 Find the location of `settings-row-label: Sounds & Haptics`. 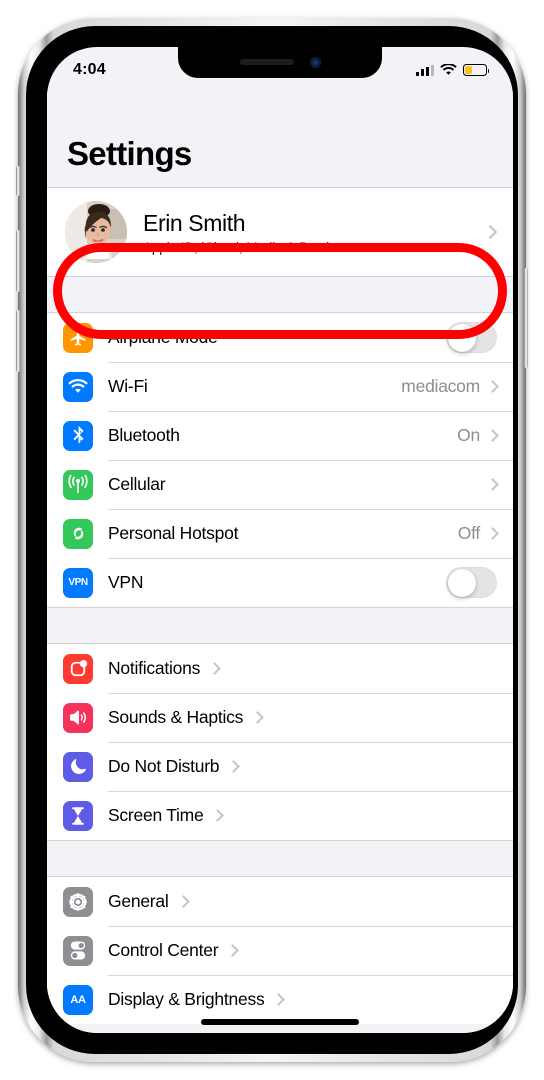

settings-row-label: Sounds & Haptics is located at coordinates (176, 717).